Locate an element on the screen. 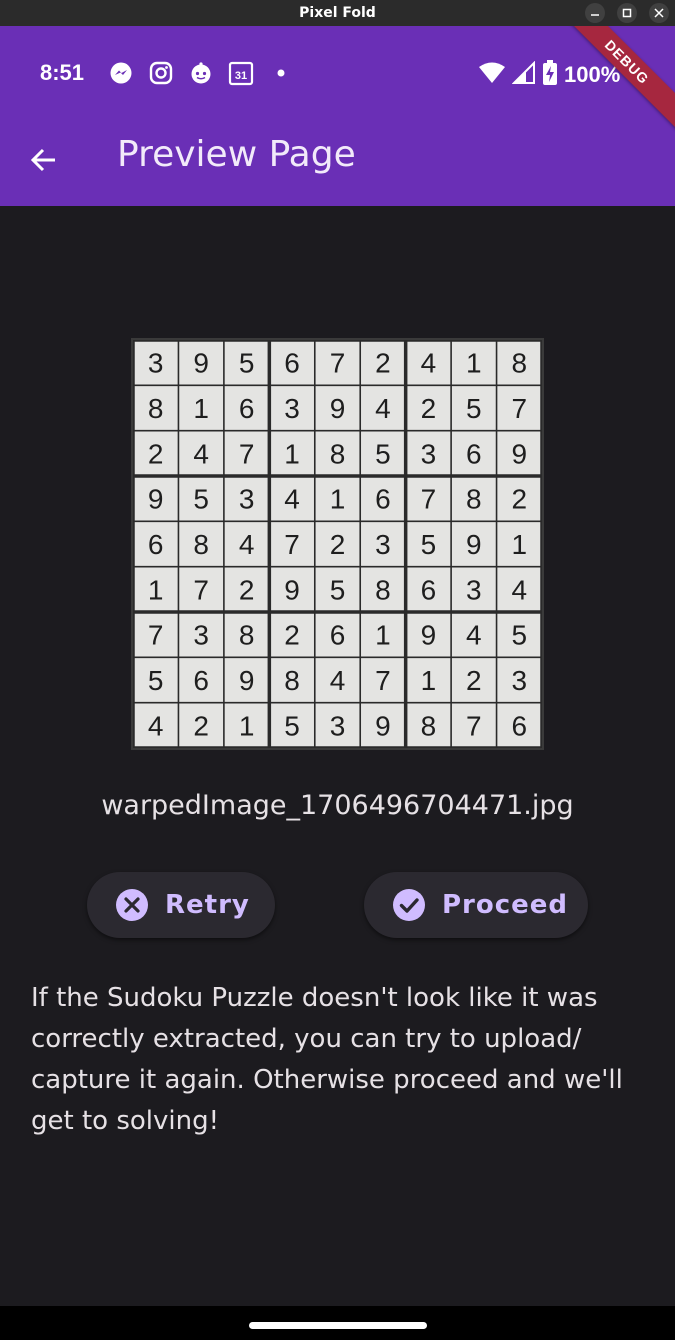  retry-button: Retry is located at coordinates (181, 905).